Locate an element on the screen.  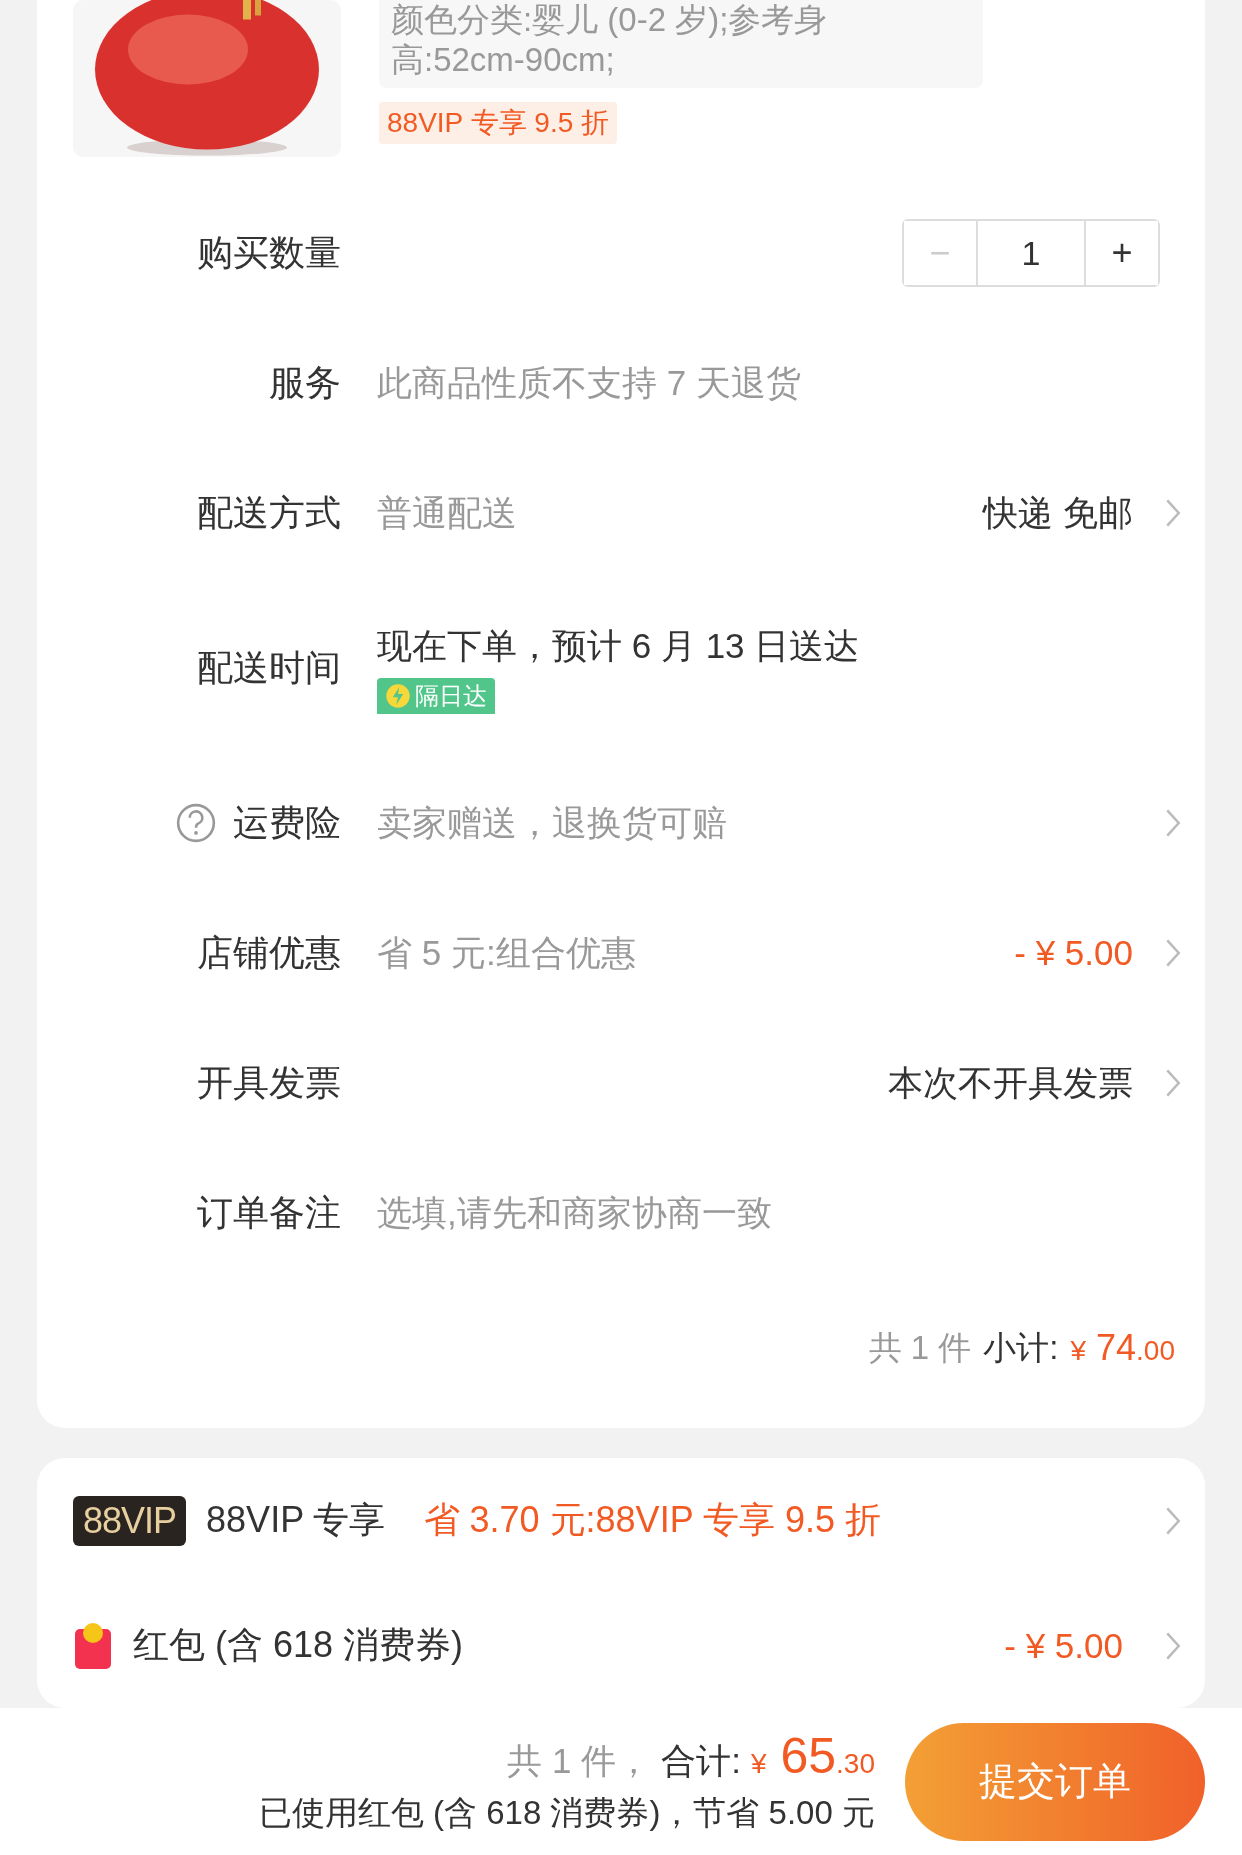
note-field: 选填,请先和商家协商一致 is located at coordinates (677, 1213).